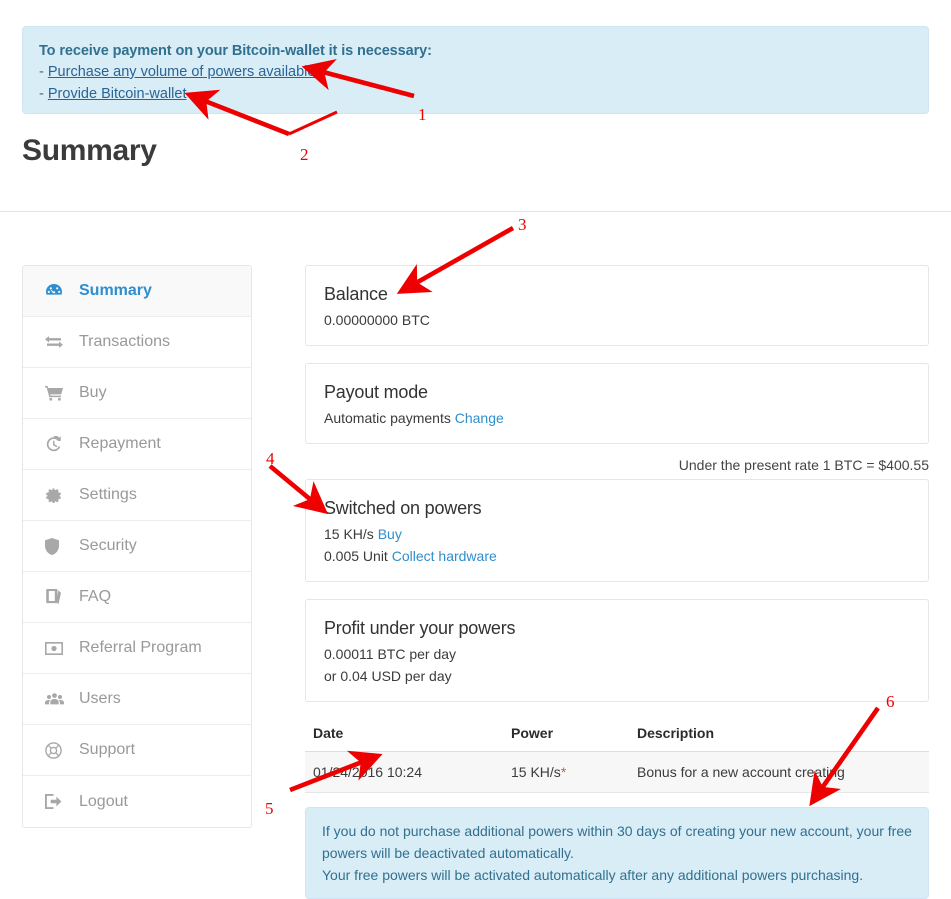 The image size is (951, 899). Describe the element at coordinates (420, 628) in the screenshot. I see `profit-title: Profit under your powers` at that location.